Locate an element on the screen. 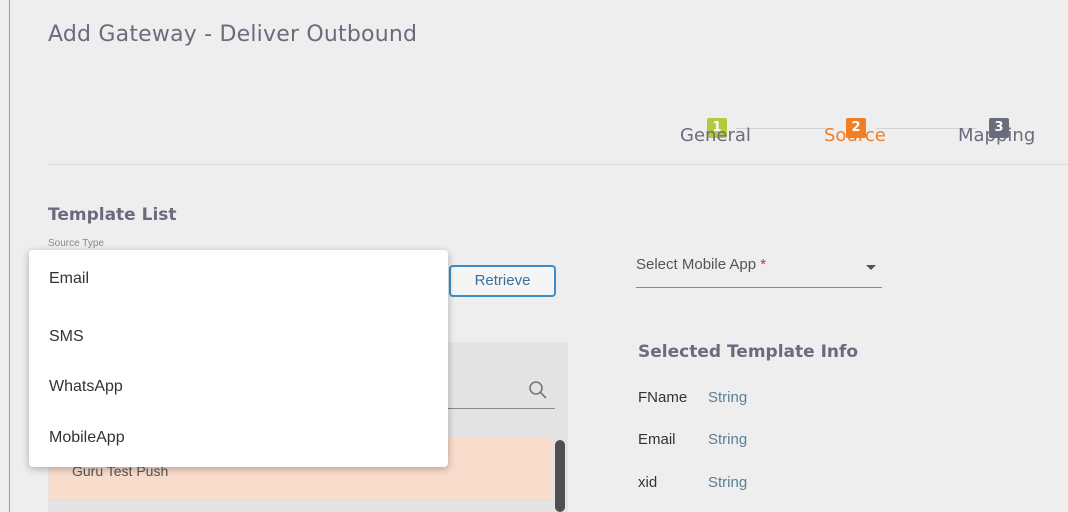  info-field-name: xid is located at coordinates (648, 482).